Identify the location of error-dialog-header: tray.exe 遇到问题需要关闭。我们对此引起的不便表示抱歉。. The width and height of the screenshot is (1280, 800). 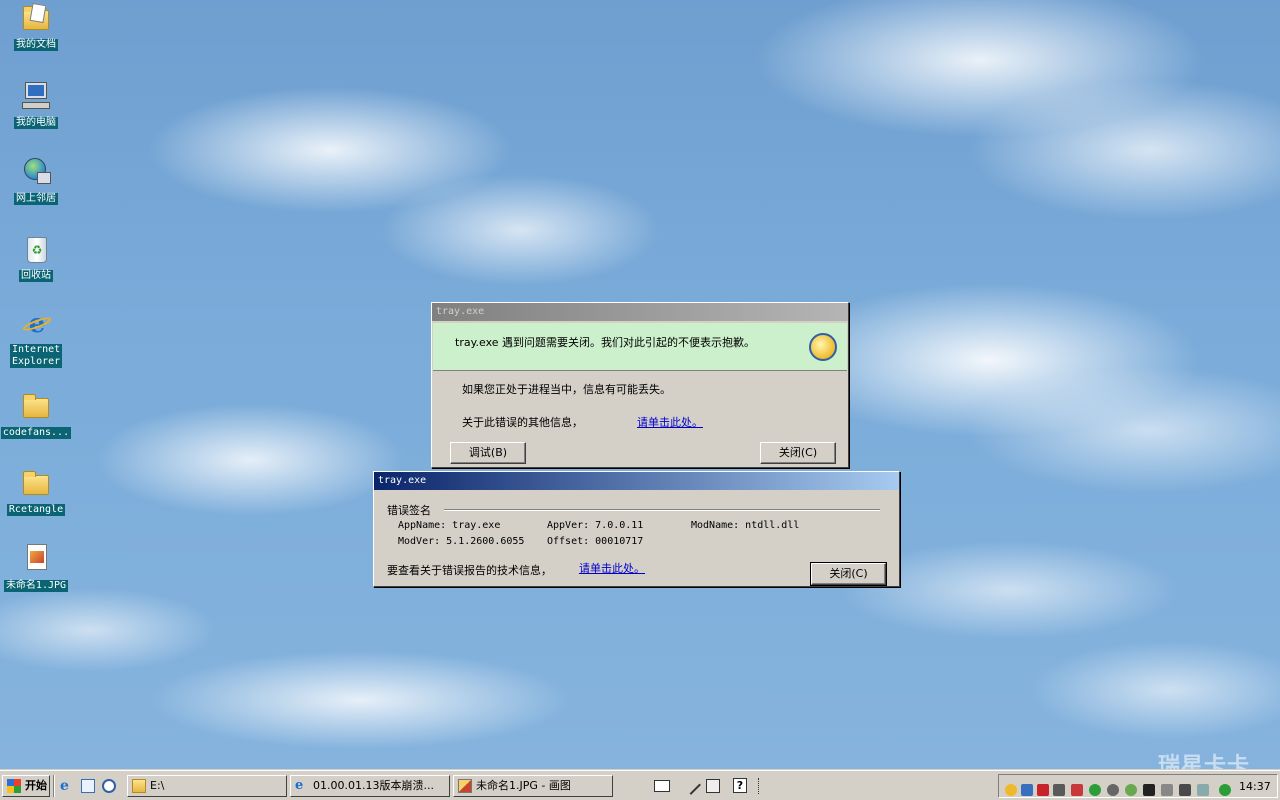
(640, 347).